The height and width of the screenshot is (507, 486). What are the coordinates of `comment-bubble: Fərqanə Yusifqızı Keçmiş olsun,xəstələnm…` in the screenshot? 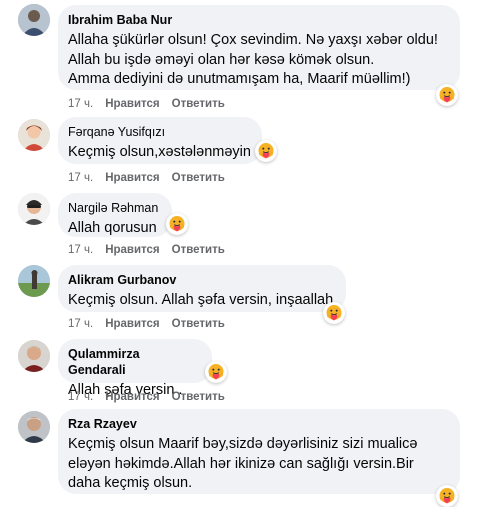 It's located at (160, 140).